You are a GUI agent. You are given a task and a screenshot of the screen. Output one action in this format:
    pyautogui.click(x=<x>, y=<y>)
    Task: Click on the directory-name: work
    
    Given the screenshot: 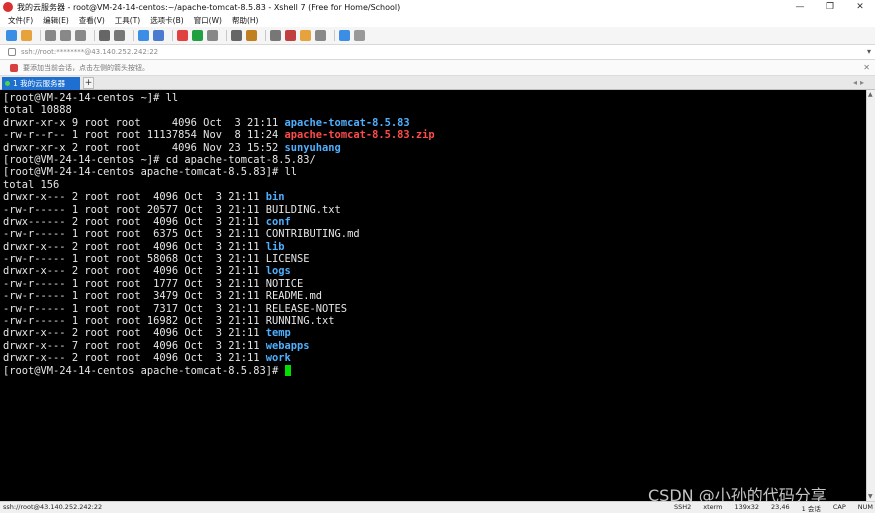 What is the action you would take?
    pyautogui.click(x=278, y=358)
    